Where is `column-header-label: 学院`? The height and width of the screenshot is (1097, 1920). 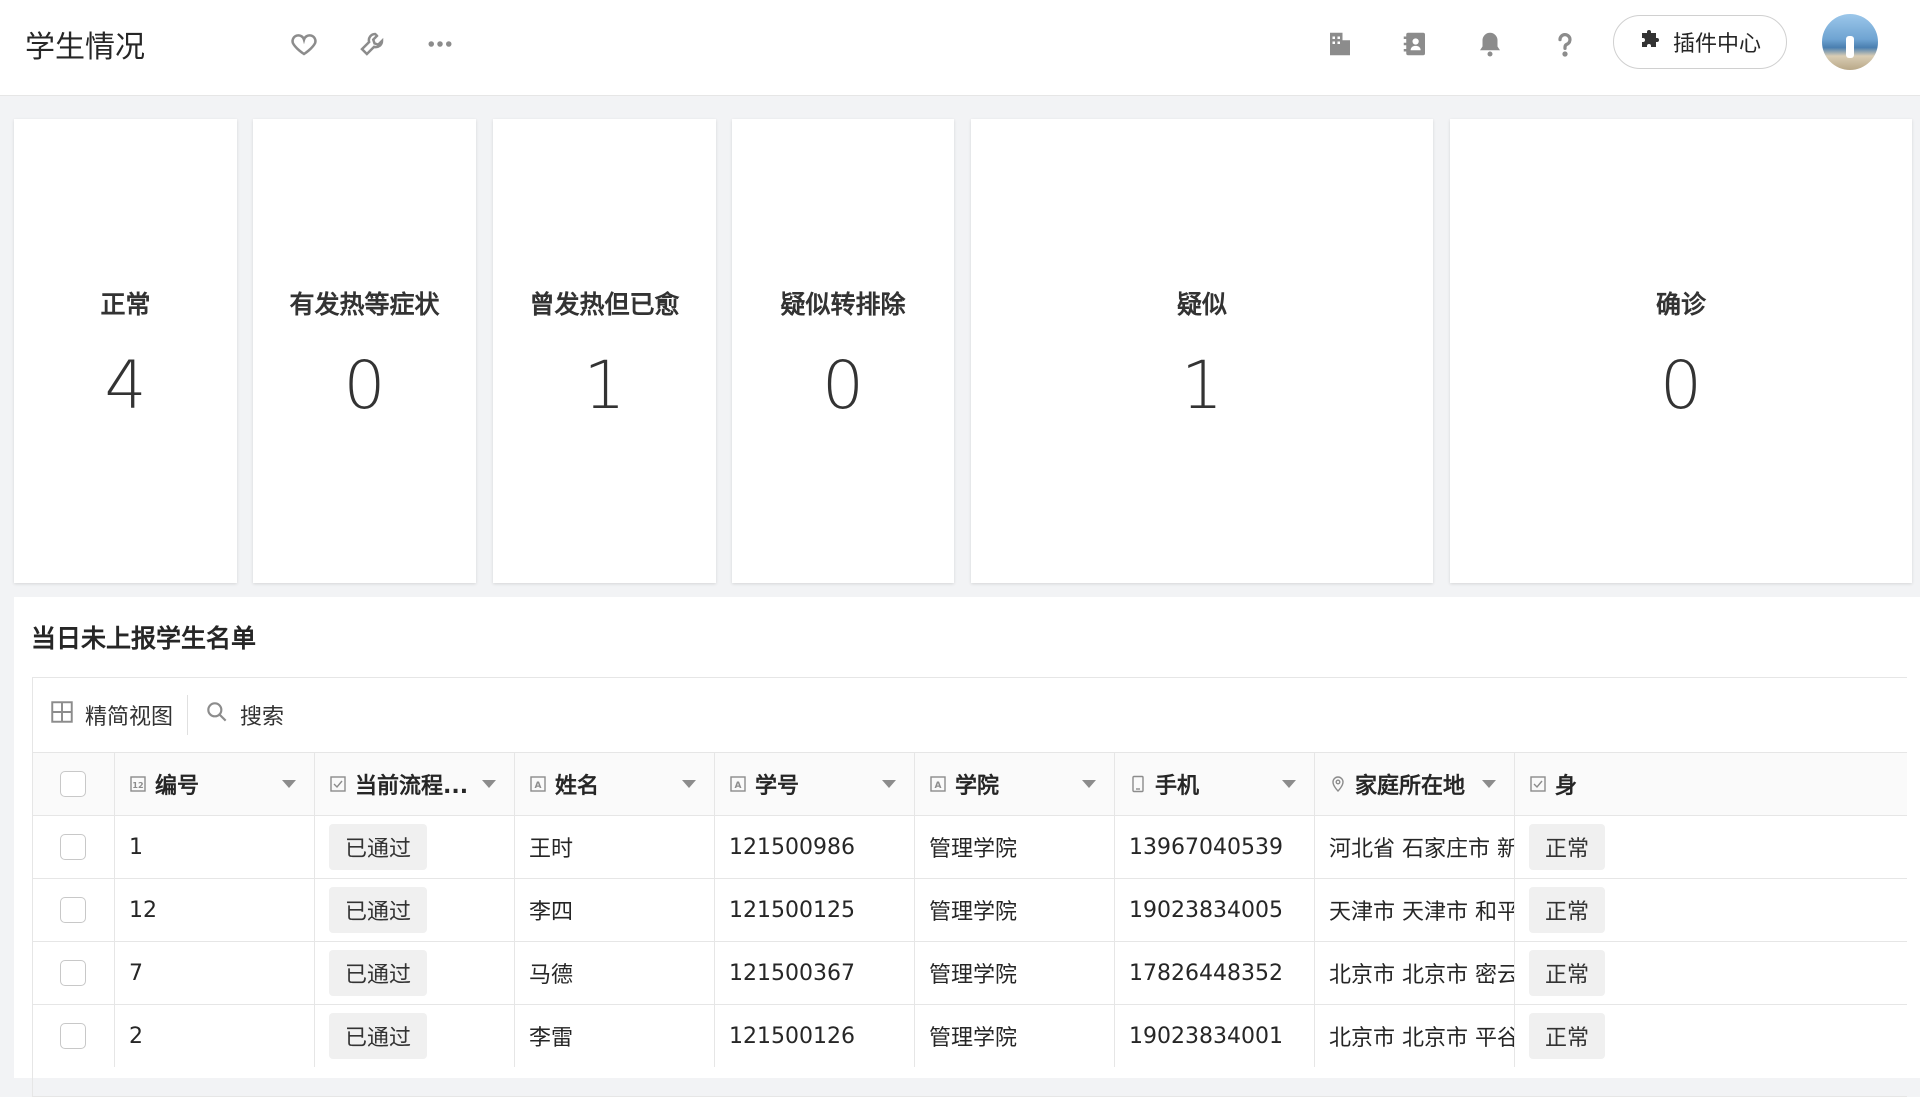 column-header-label: 学院 is located at coordinates (977, 786).